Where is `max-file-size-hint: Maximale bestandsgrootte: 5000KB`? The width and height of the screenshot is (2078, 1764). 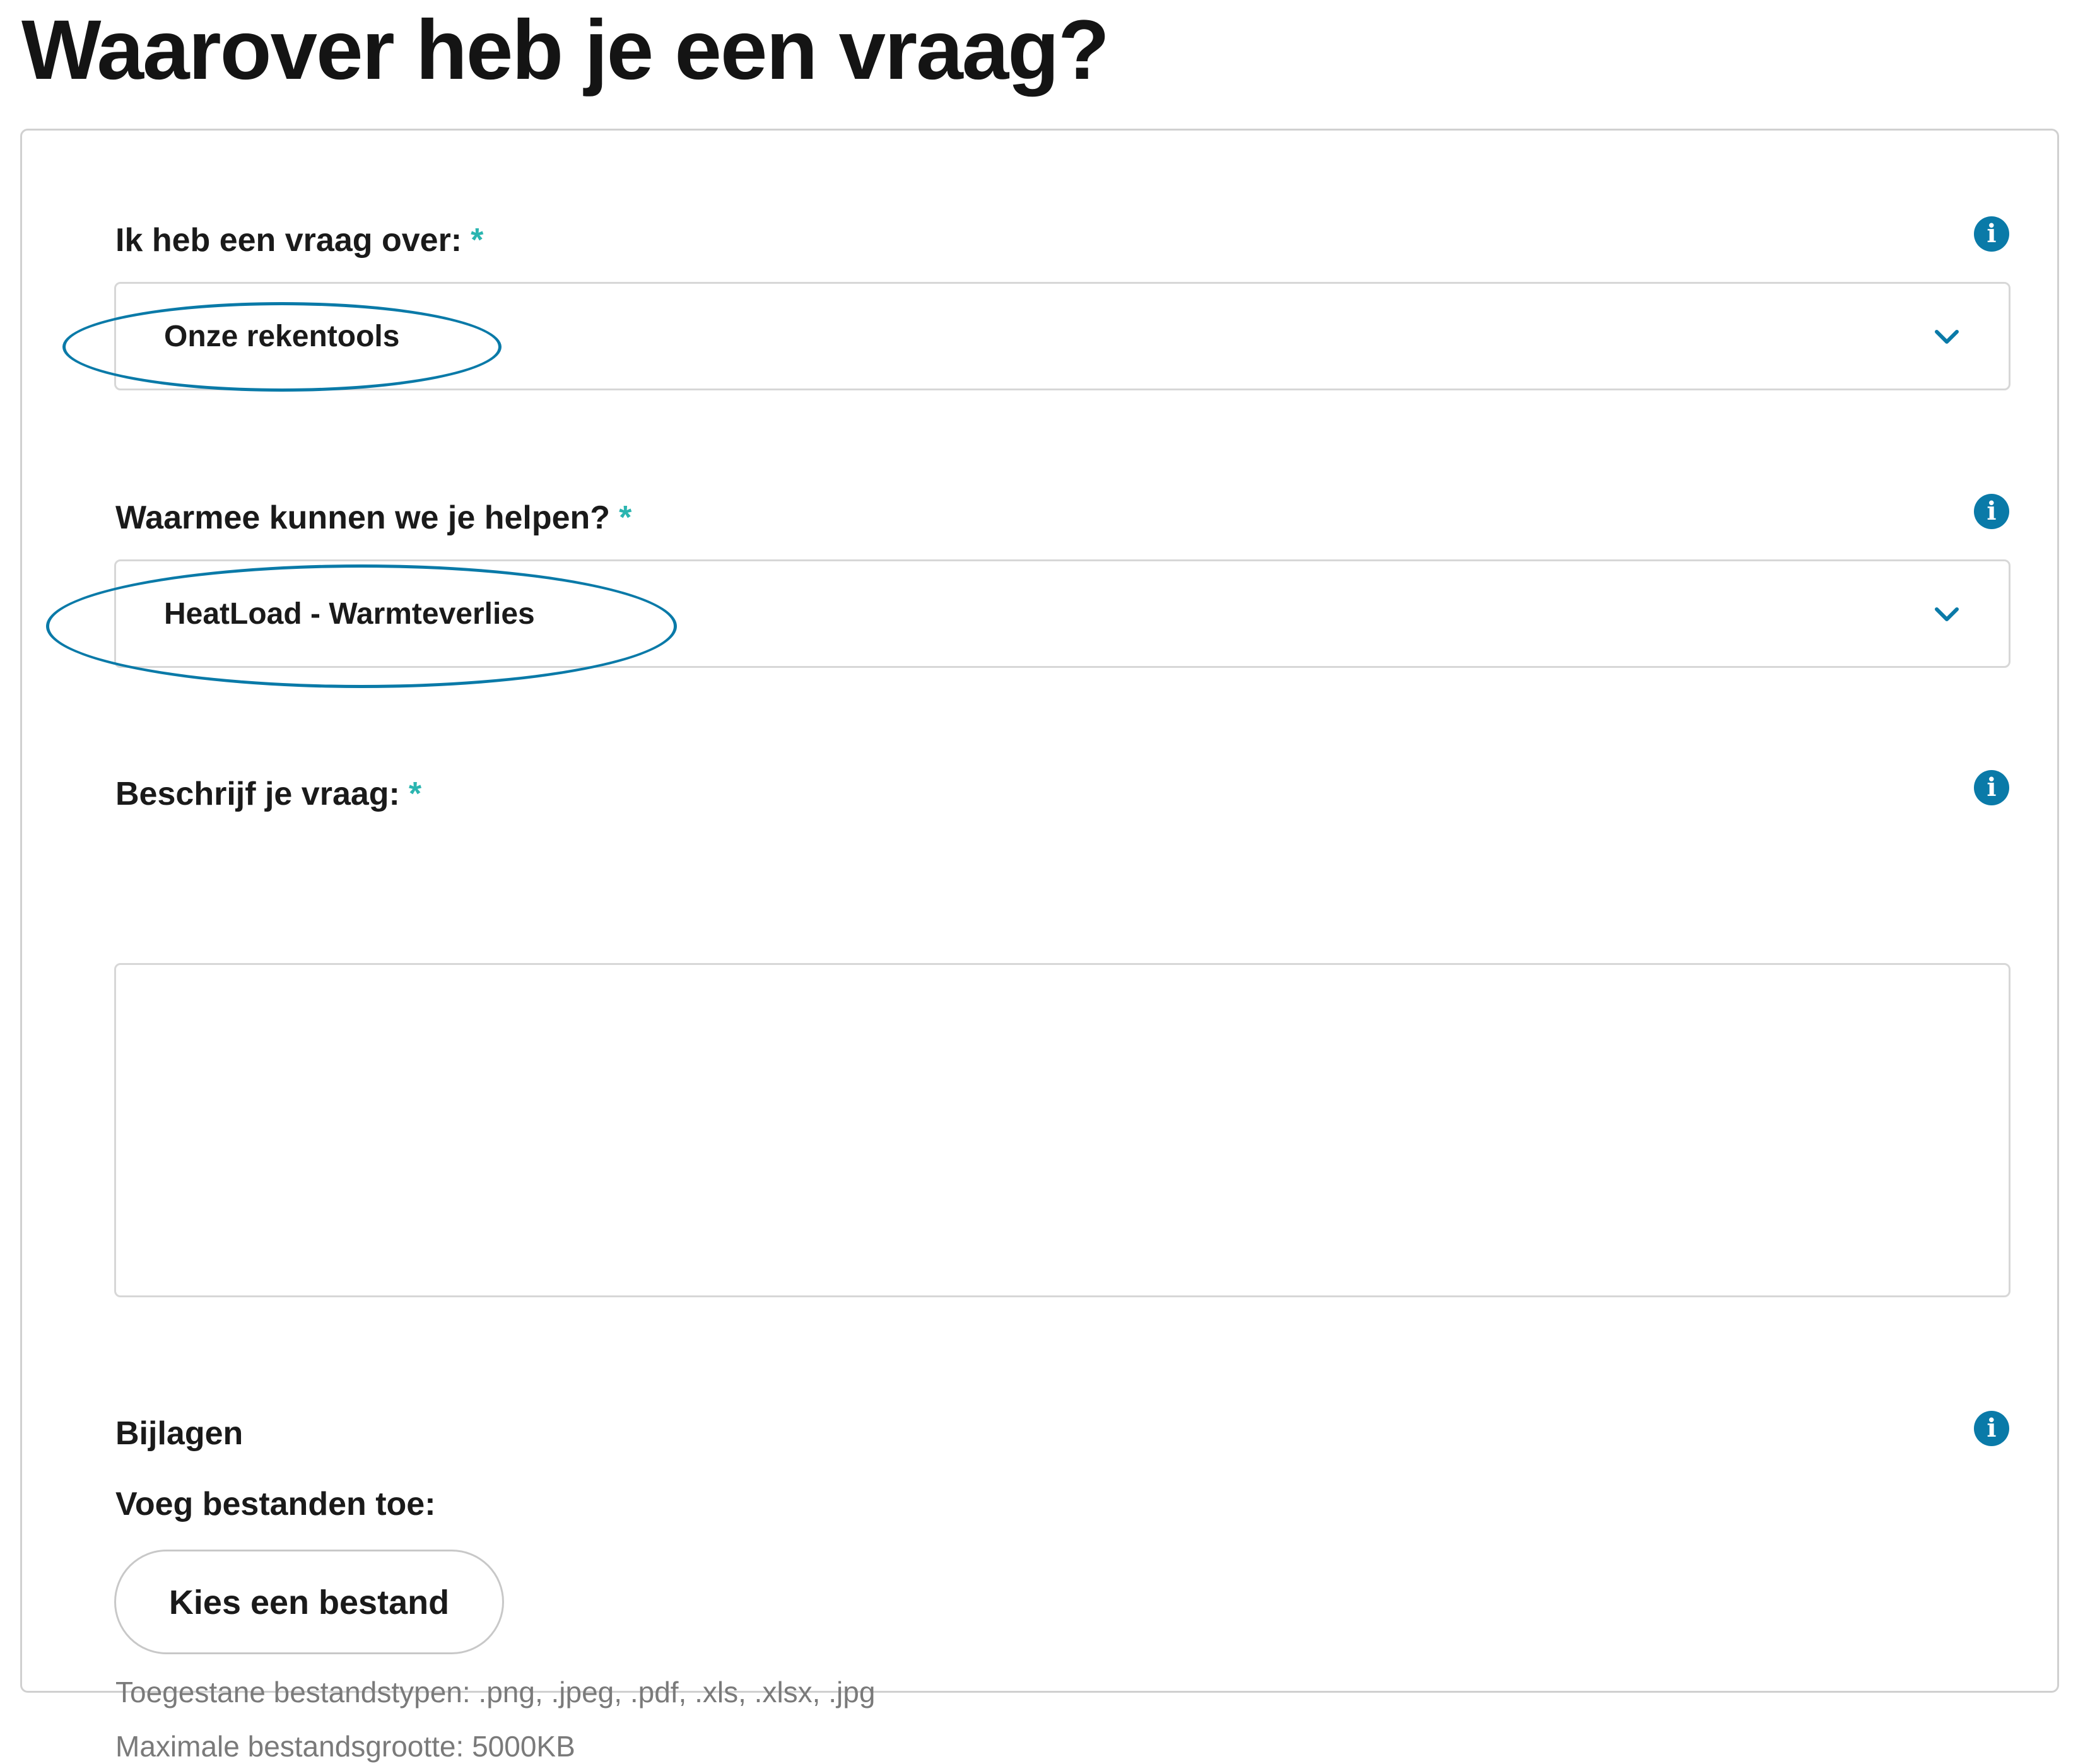
max-file-size-hint: Maximale bestandsgrootte: 5000KB is located at coordinates (345, 1746).